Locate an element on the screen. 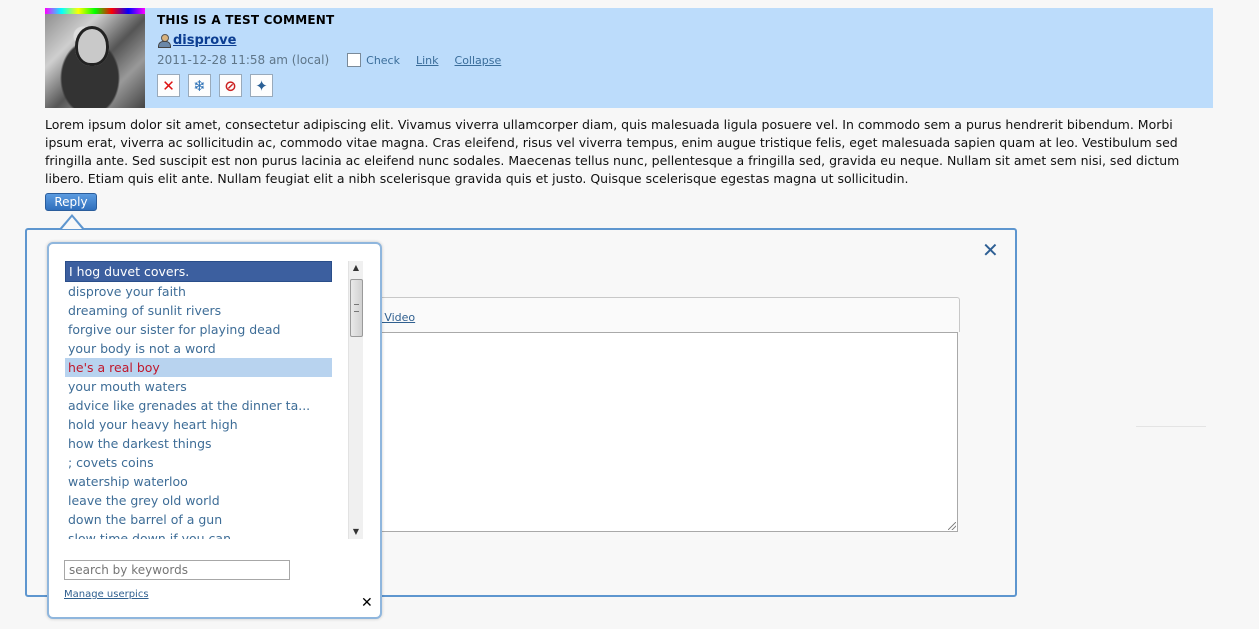  comment-tools: ✕ ❄ ⊘ ✦ is located at coordinates (215, 85).